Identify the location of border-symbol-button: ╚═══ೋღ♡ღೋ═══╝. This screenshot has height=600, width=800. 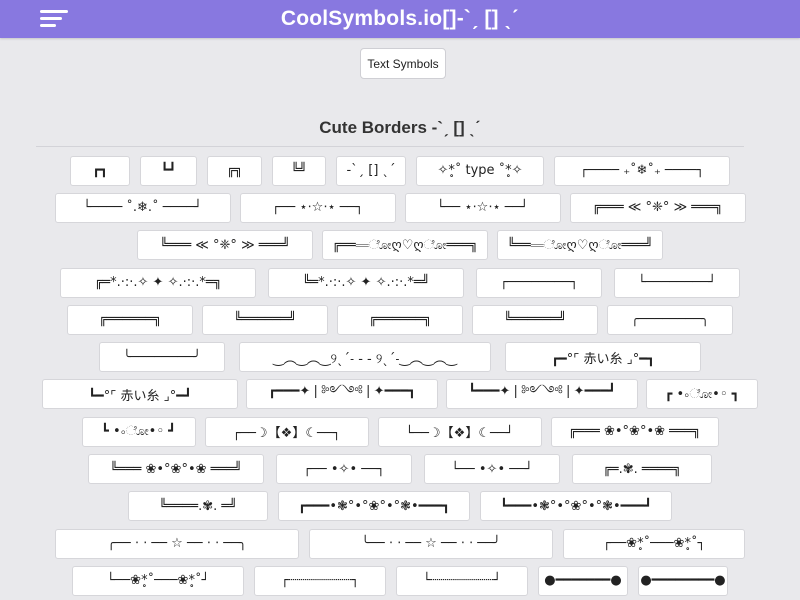
(580, 245).